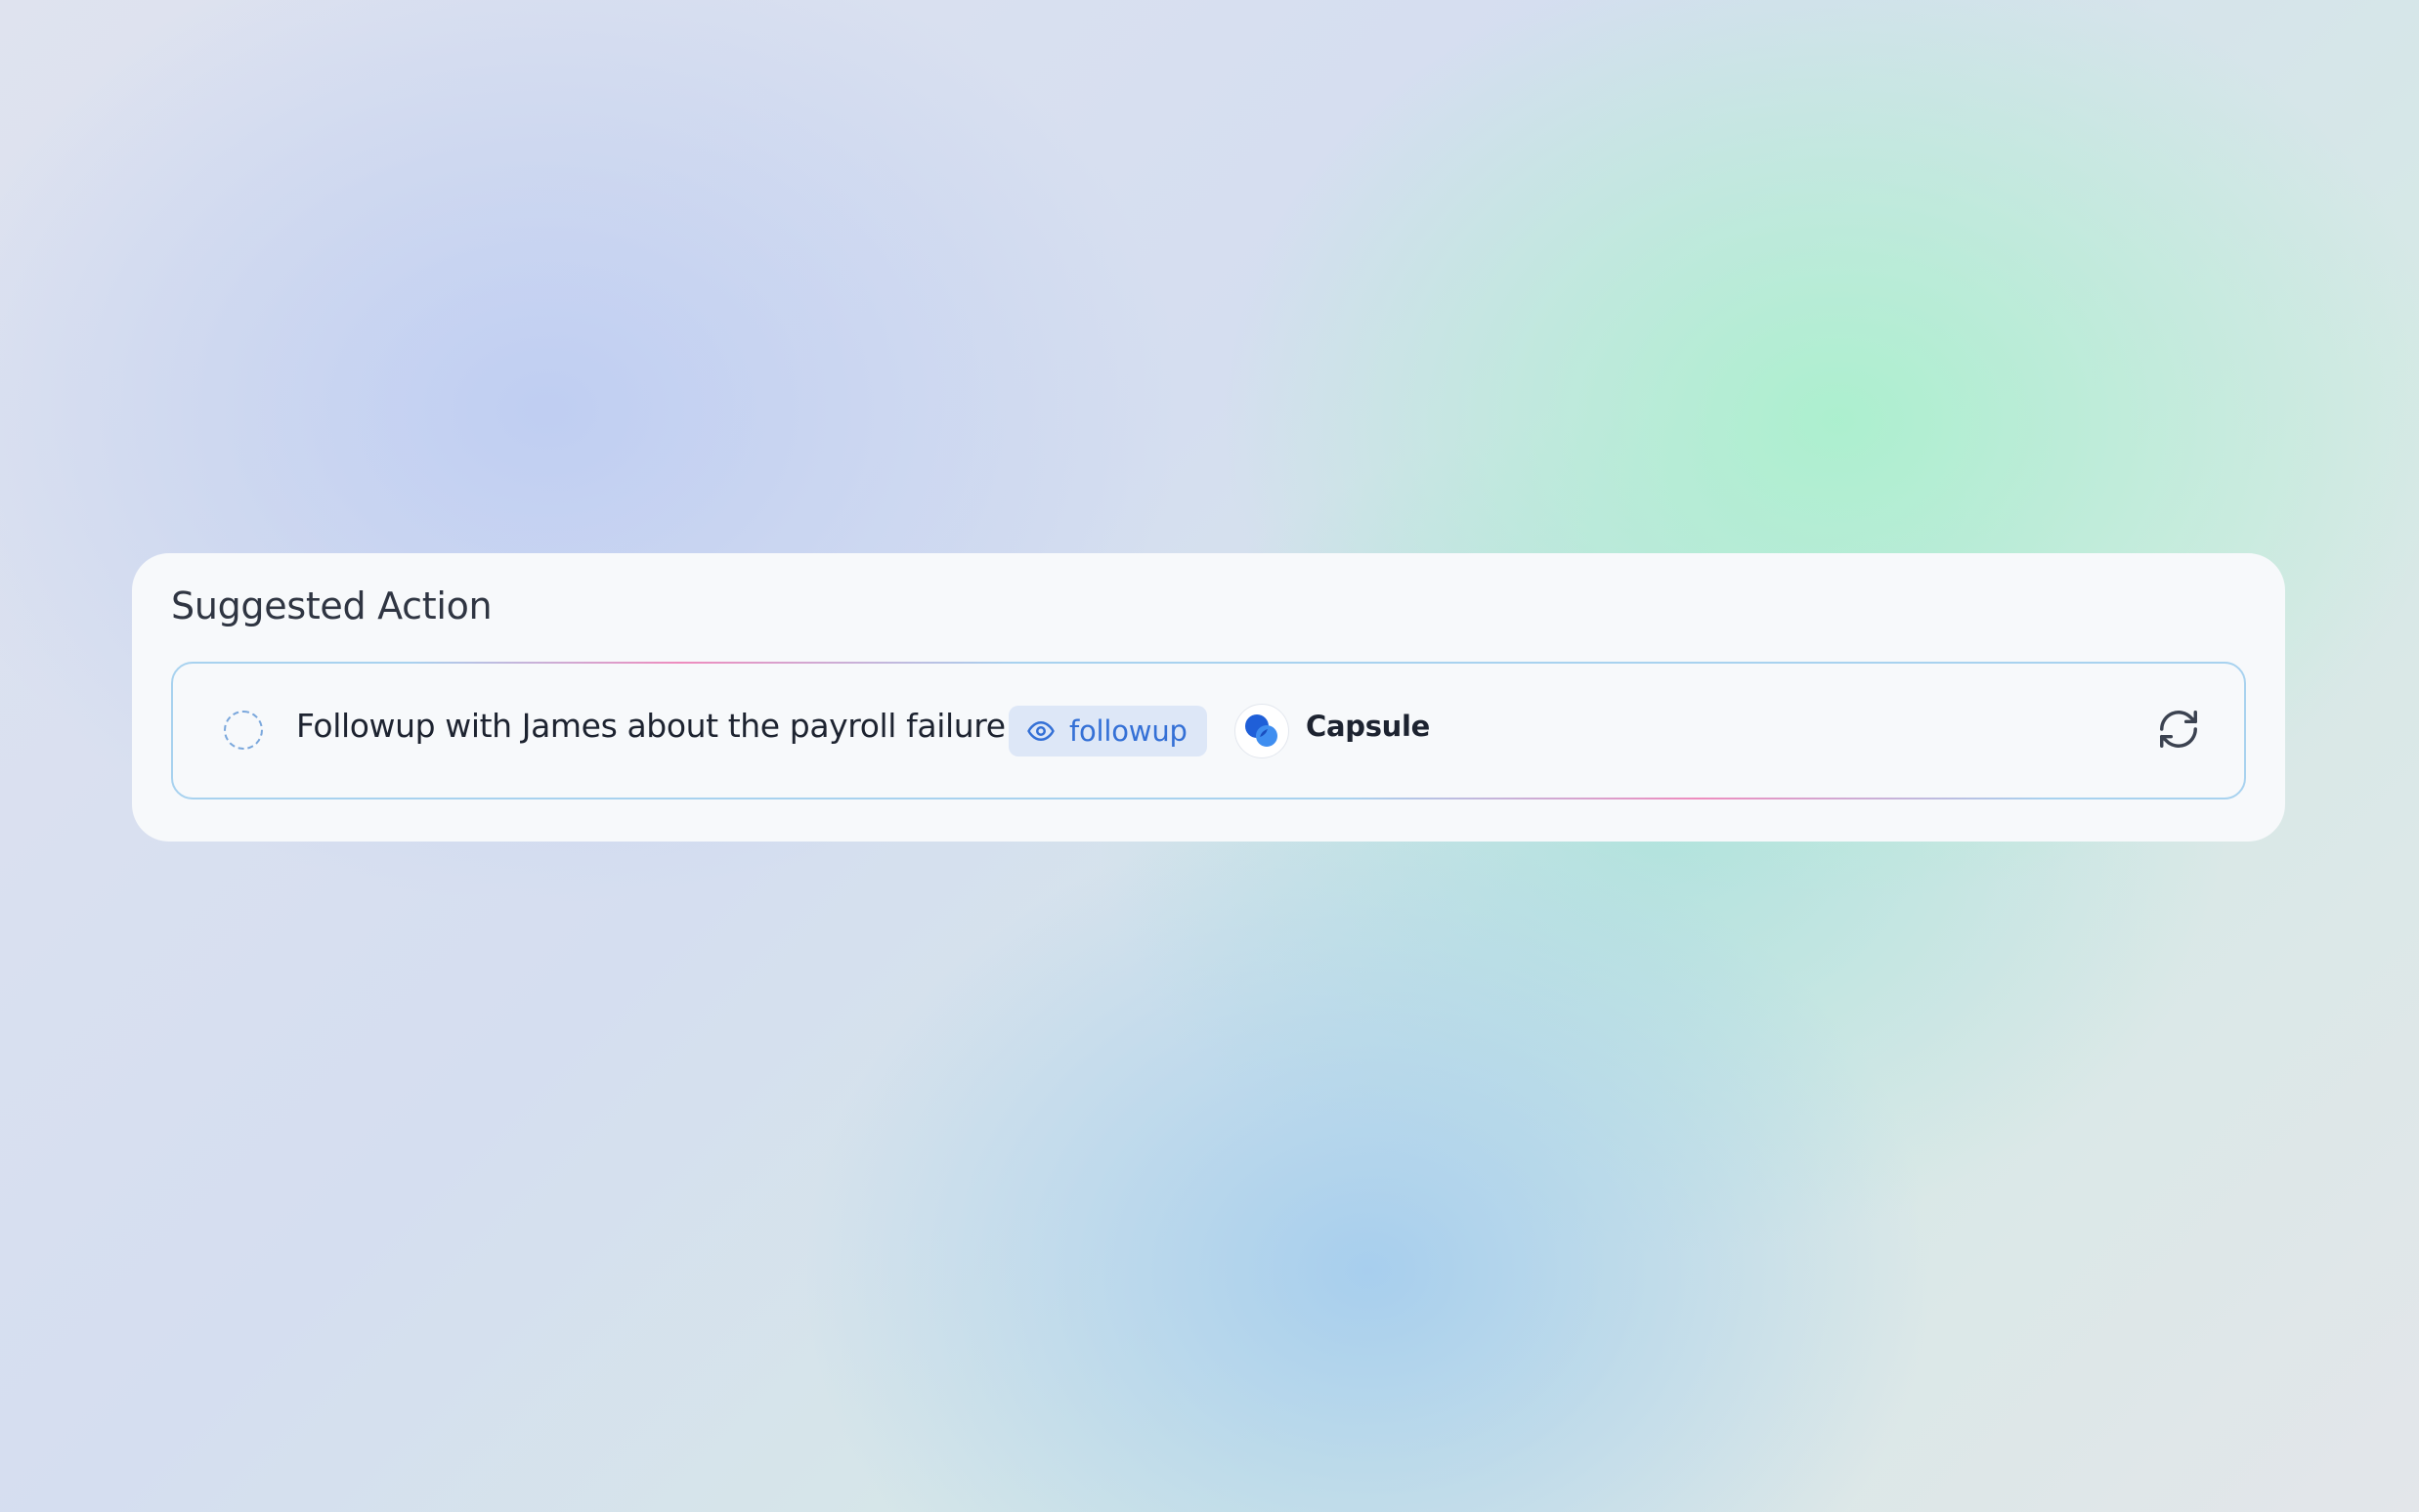 The width and height of the screenshot is (2419, 1512). What do you see at coordinates (711, 663) in the screenshot?
I see `accent-line-top` at bounding box center [711, 663].